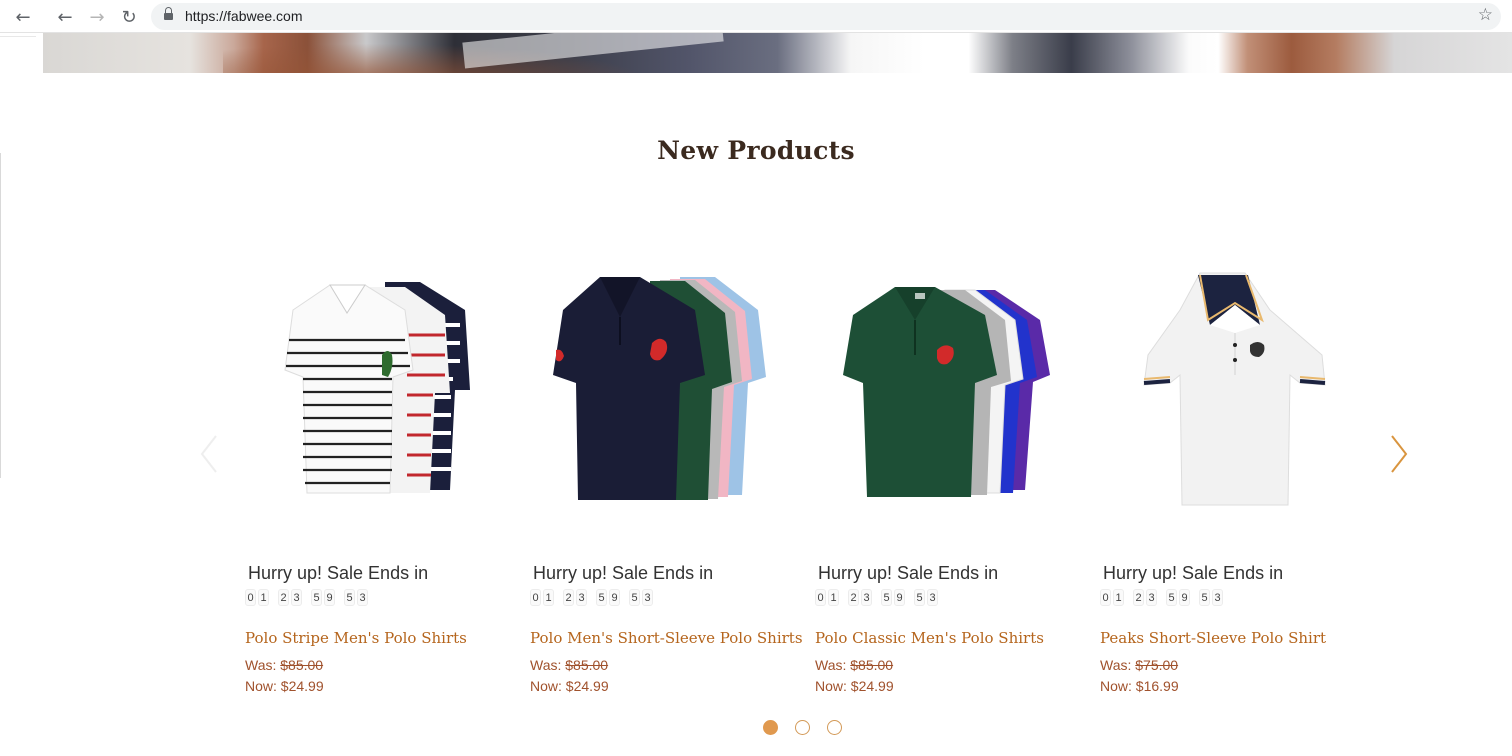  Describe the element at coordinates (168, 14) in the screenshot. I see `lock-icon` at that location.